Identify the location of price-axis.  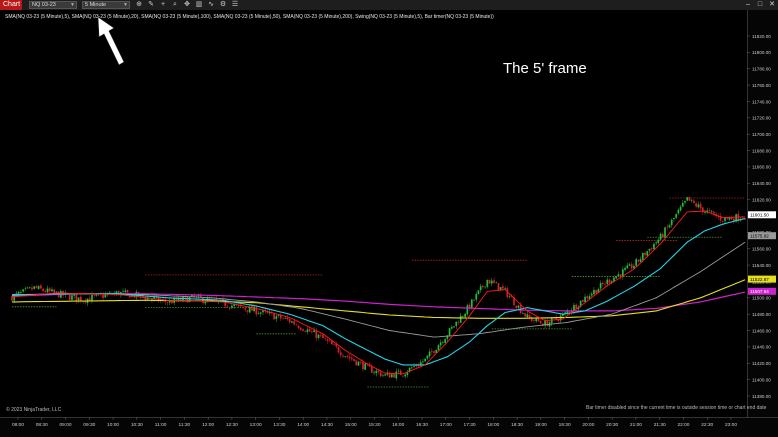
(762, 213).